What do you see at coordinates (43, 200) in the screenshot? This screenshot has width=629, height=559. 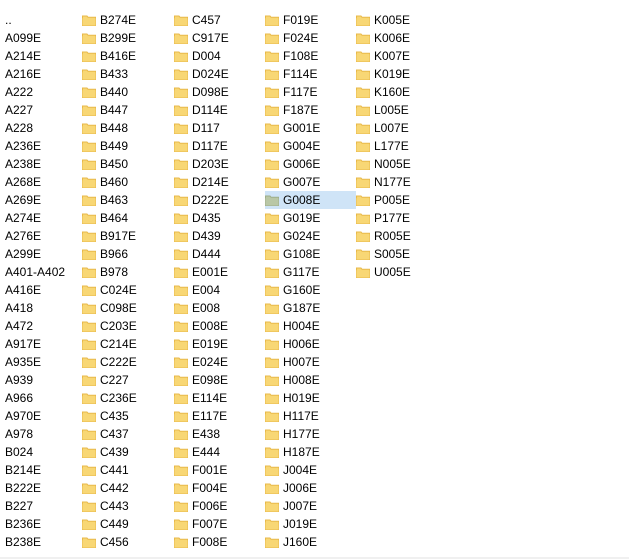 I see `folder-item: A269E` at bounding box center [43, 200].